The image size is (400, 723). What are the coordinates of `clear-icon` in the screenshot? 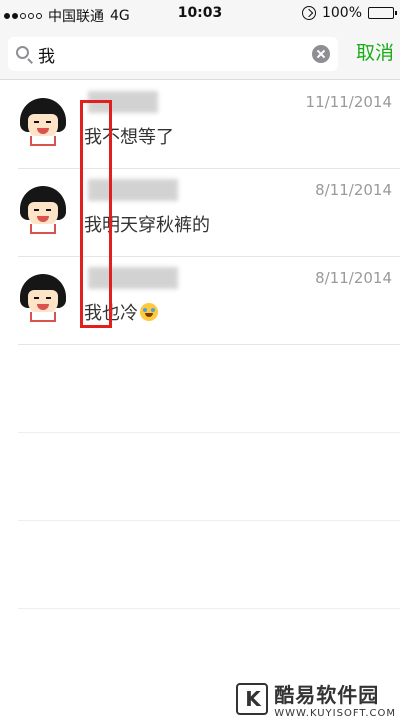 It's located at (321, 54).